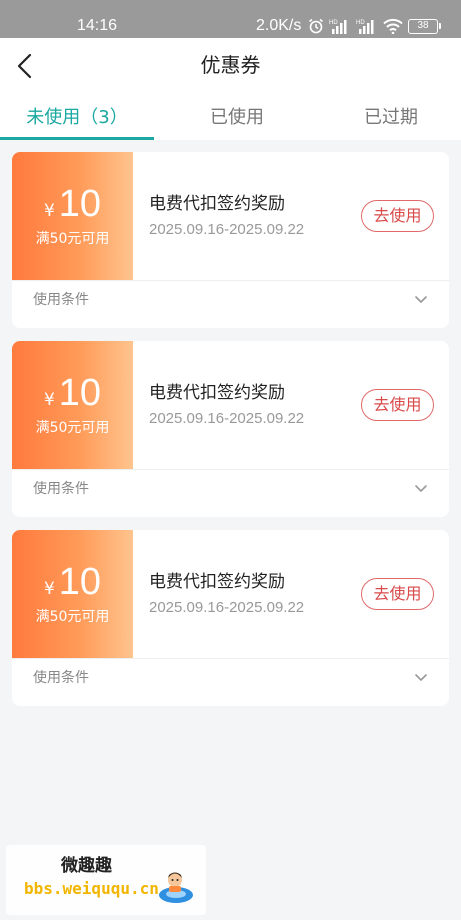 The width and height of the screenshot is (461, 920). What do you see at coordinates (237, 118) in the screenshot?
I see `tab-used: 已使用` at bounding box center [237, 118].